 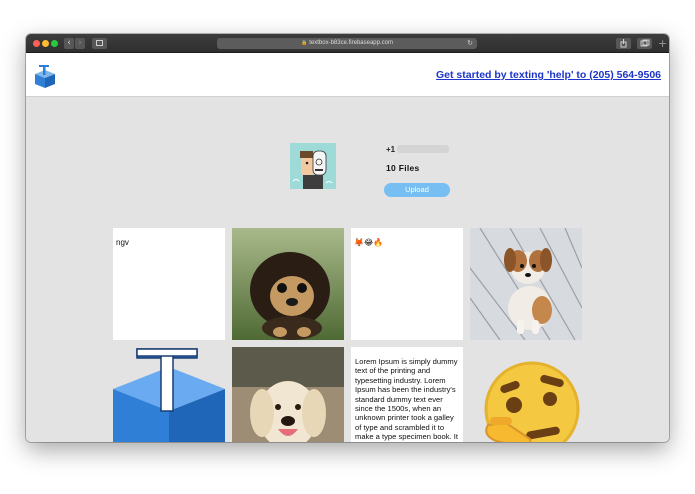 I want to click on share-icon, so click(x=623, y=43).